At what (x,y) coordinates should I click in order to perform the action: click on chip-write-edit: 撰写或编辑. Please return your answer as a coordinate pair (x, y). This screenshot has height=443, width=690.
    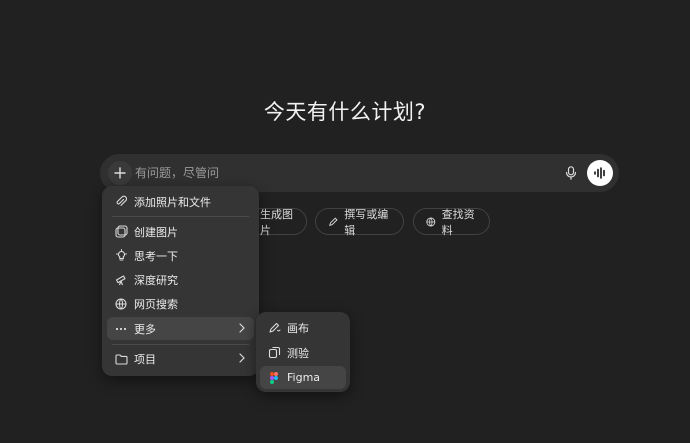
    Looking at the image, I should click on (359, 222).